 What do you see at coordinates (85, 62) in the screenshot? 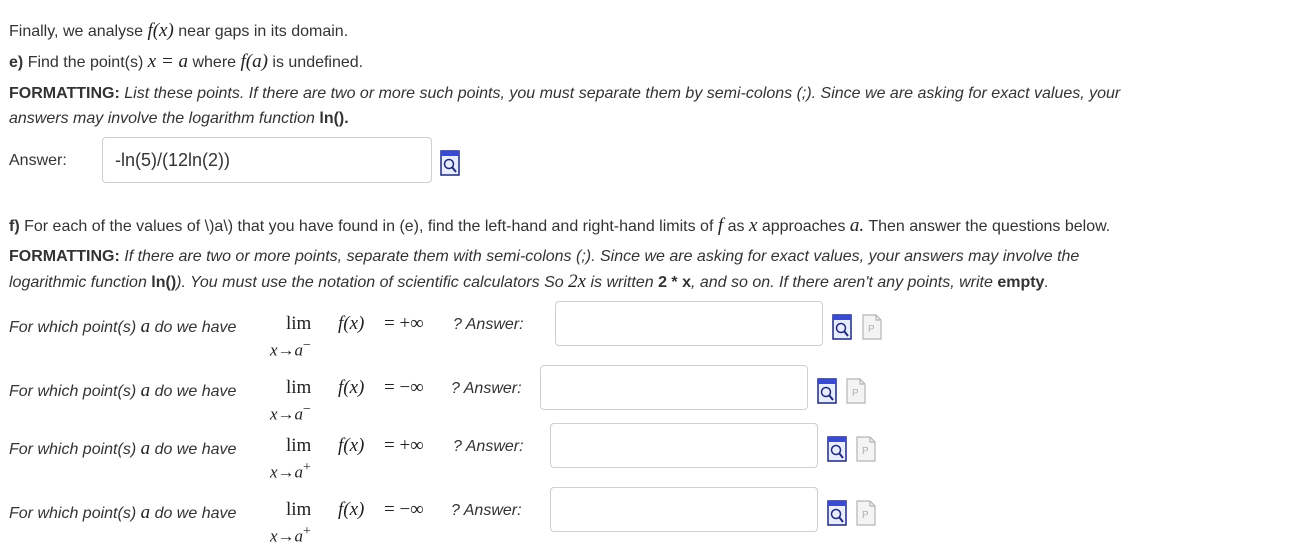
I see `part-e-text1: Find the point(s)` at bounding box center [85, 62].